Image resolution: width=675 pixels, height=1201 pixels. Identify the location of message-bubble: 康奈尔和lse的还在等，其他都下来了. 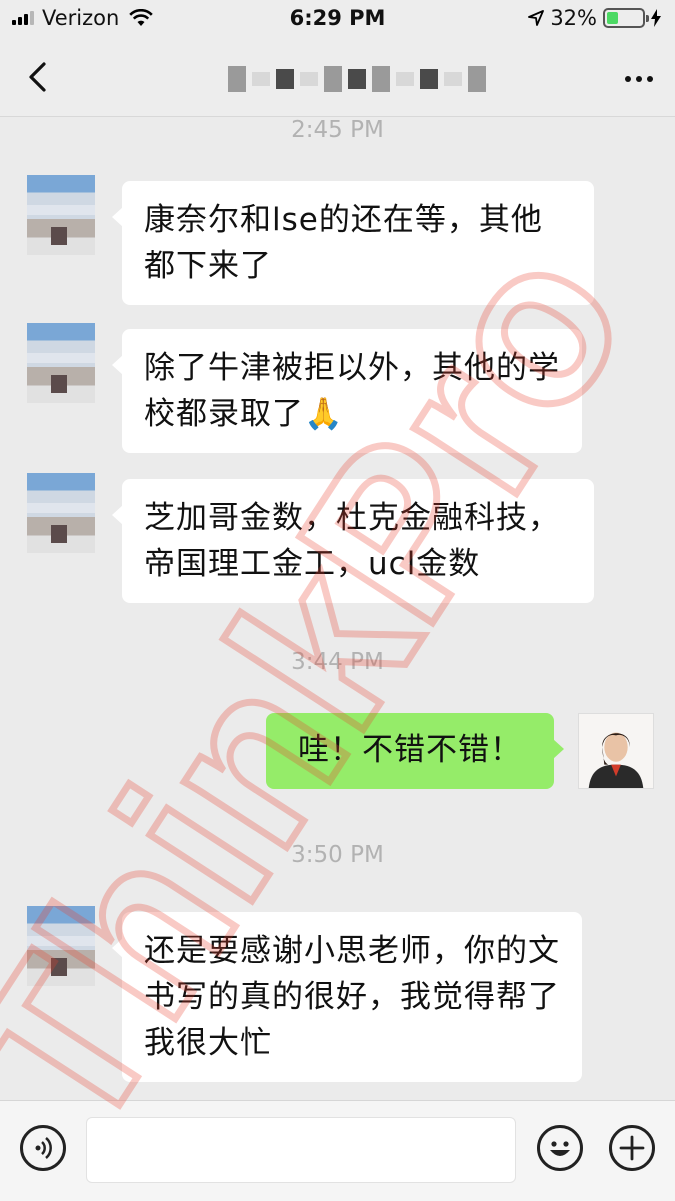
(353, 243).